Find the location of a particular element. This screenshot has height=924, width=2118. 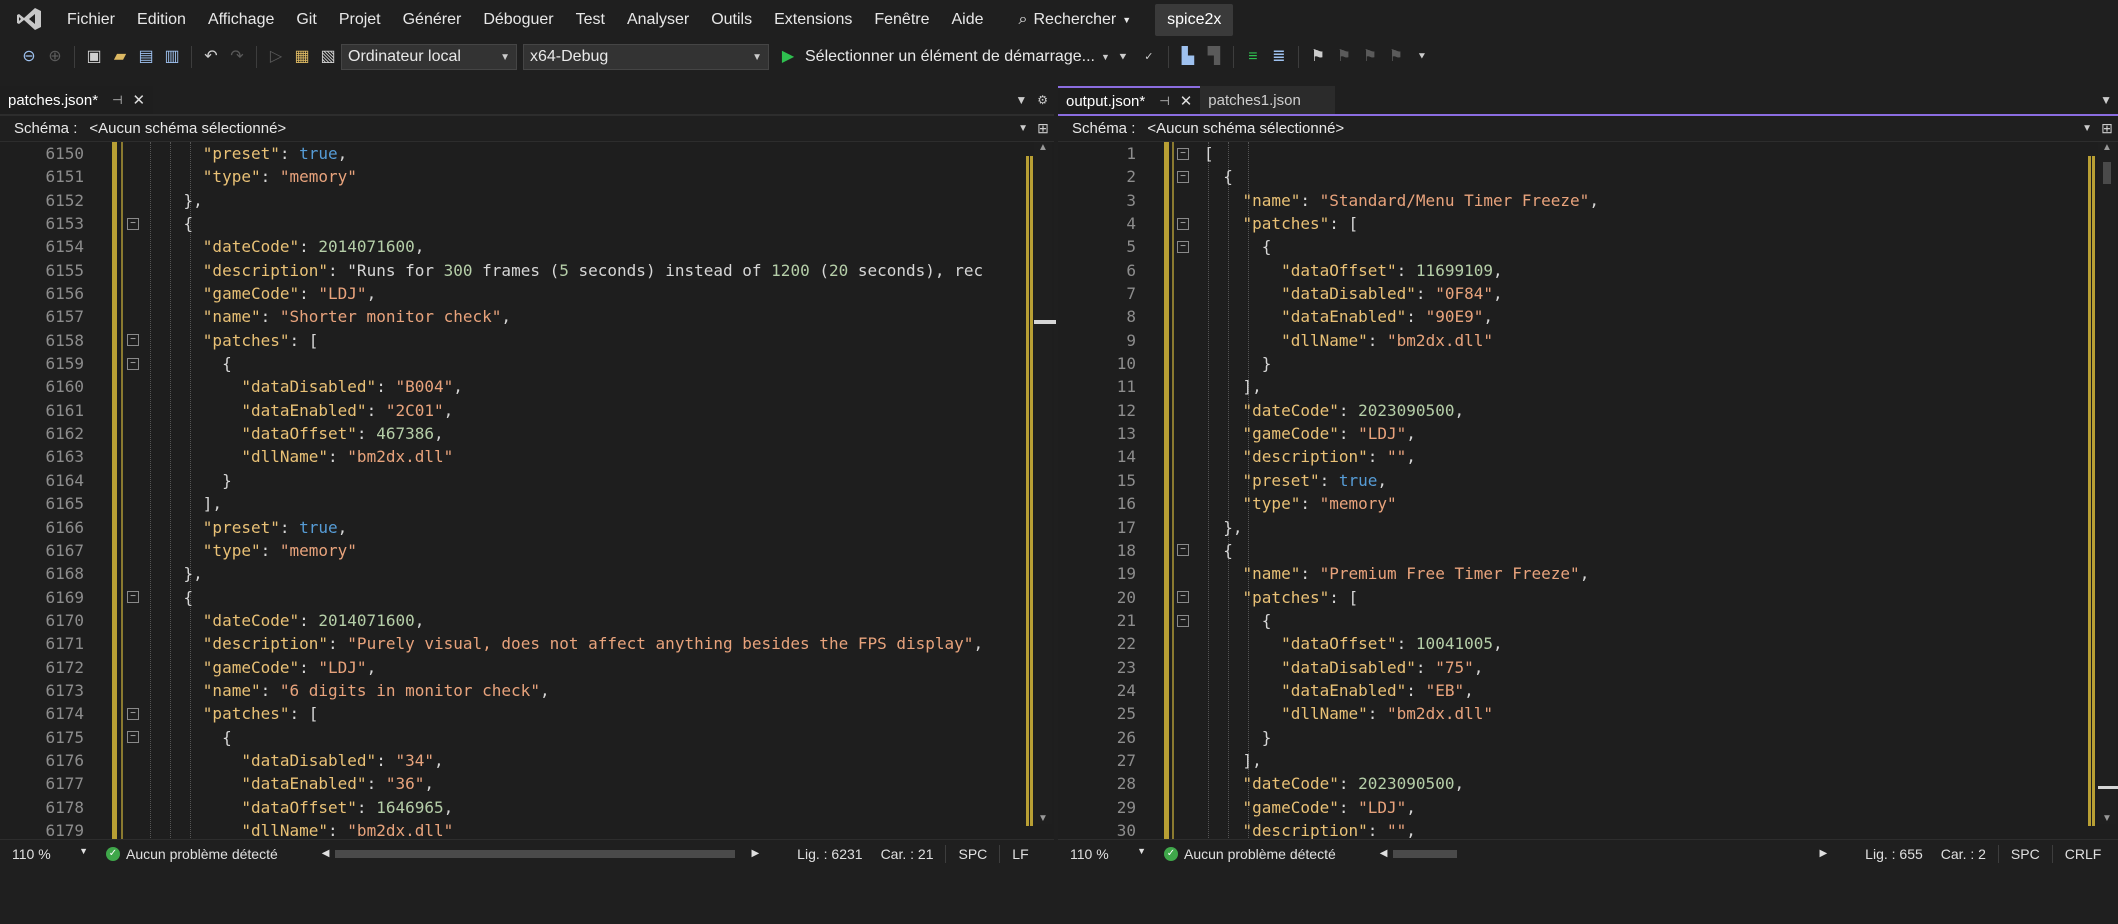

menu-item: Déboguer is located at coordinates (518, 20).